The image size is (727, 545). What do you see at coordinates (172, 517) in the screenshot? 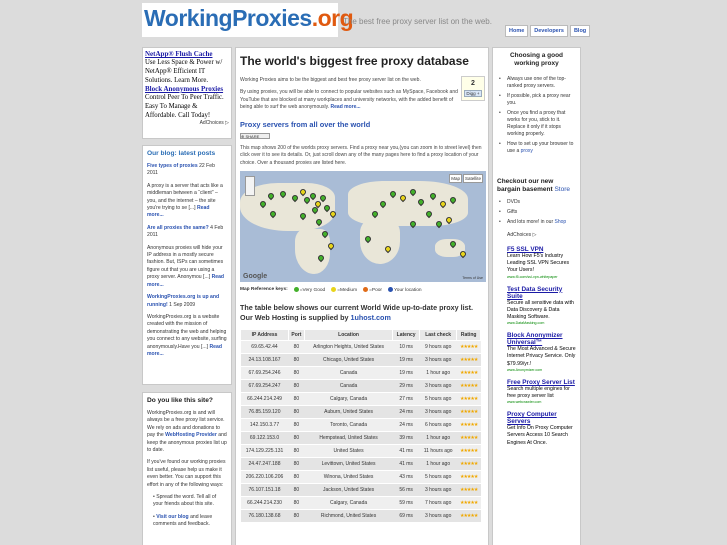
I see `visit-blog-link: Visit our blog` at bounding box center [172, 517].